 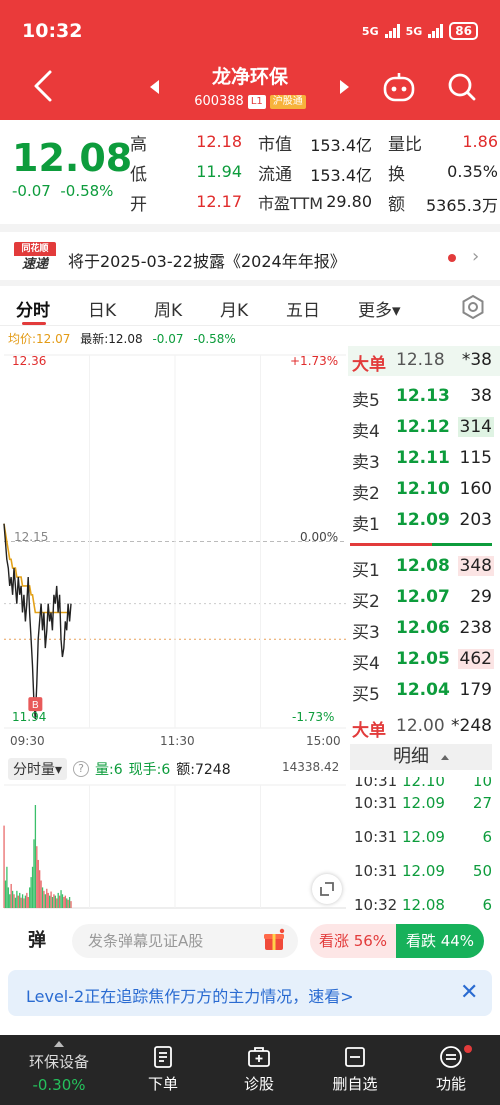 What do you see at coordinates (163, 1057) in the screenshot?
I see `document-icon` at bounding box center [163, 1057].